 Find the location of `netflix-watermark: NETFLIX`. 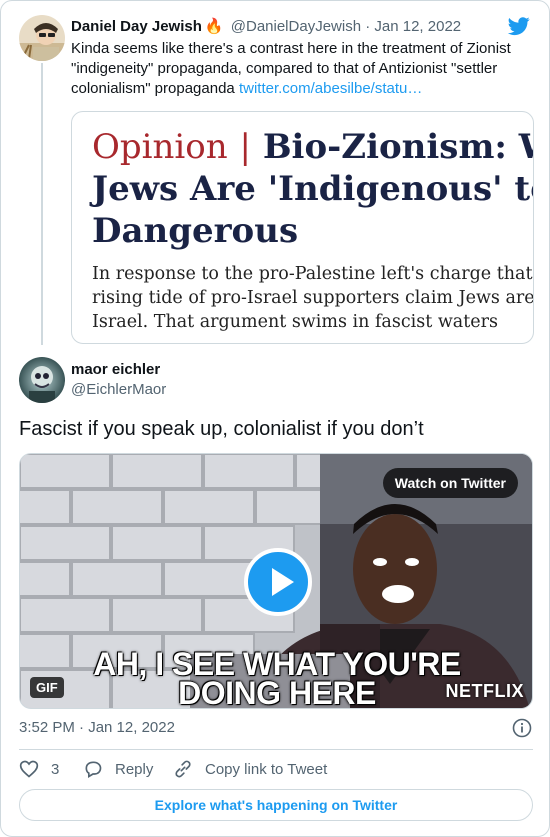

netflix-watermark: NETFLIX is located at coordinates (484, 691).